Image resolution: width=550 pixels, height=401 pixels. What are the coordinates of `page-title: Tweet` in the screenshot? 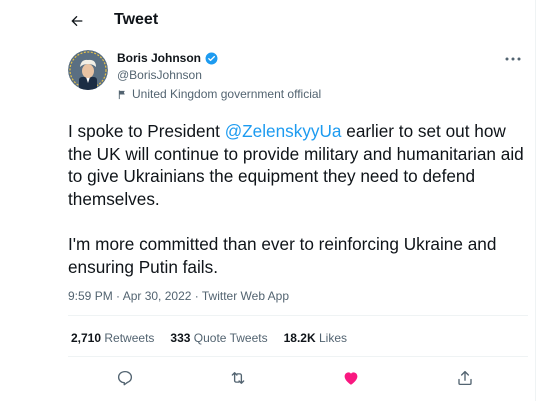 It's located at (136, 19).